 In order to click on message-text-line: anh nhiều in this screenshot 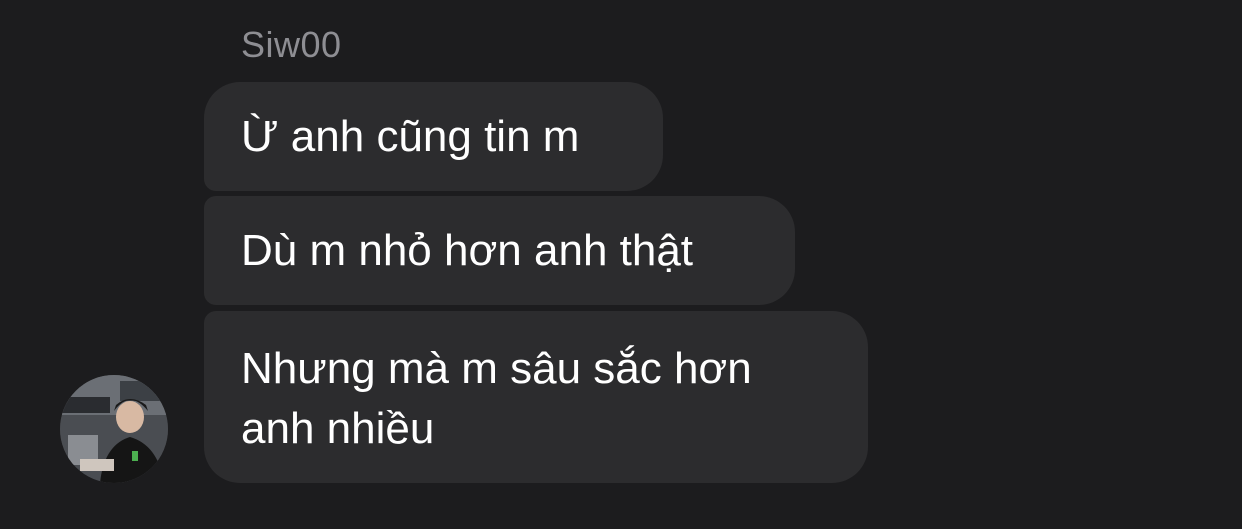, I will do `click(338, 428)`.